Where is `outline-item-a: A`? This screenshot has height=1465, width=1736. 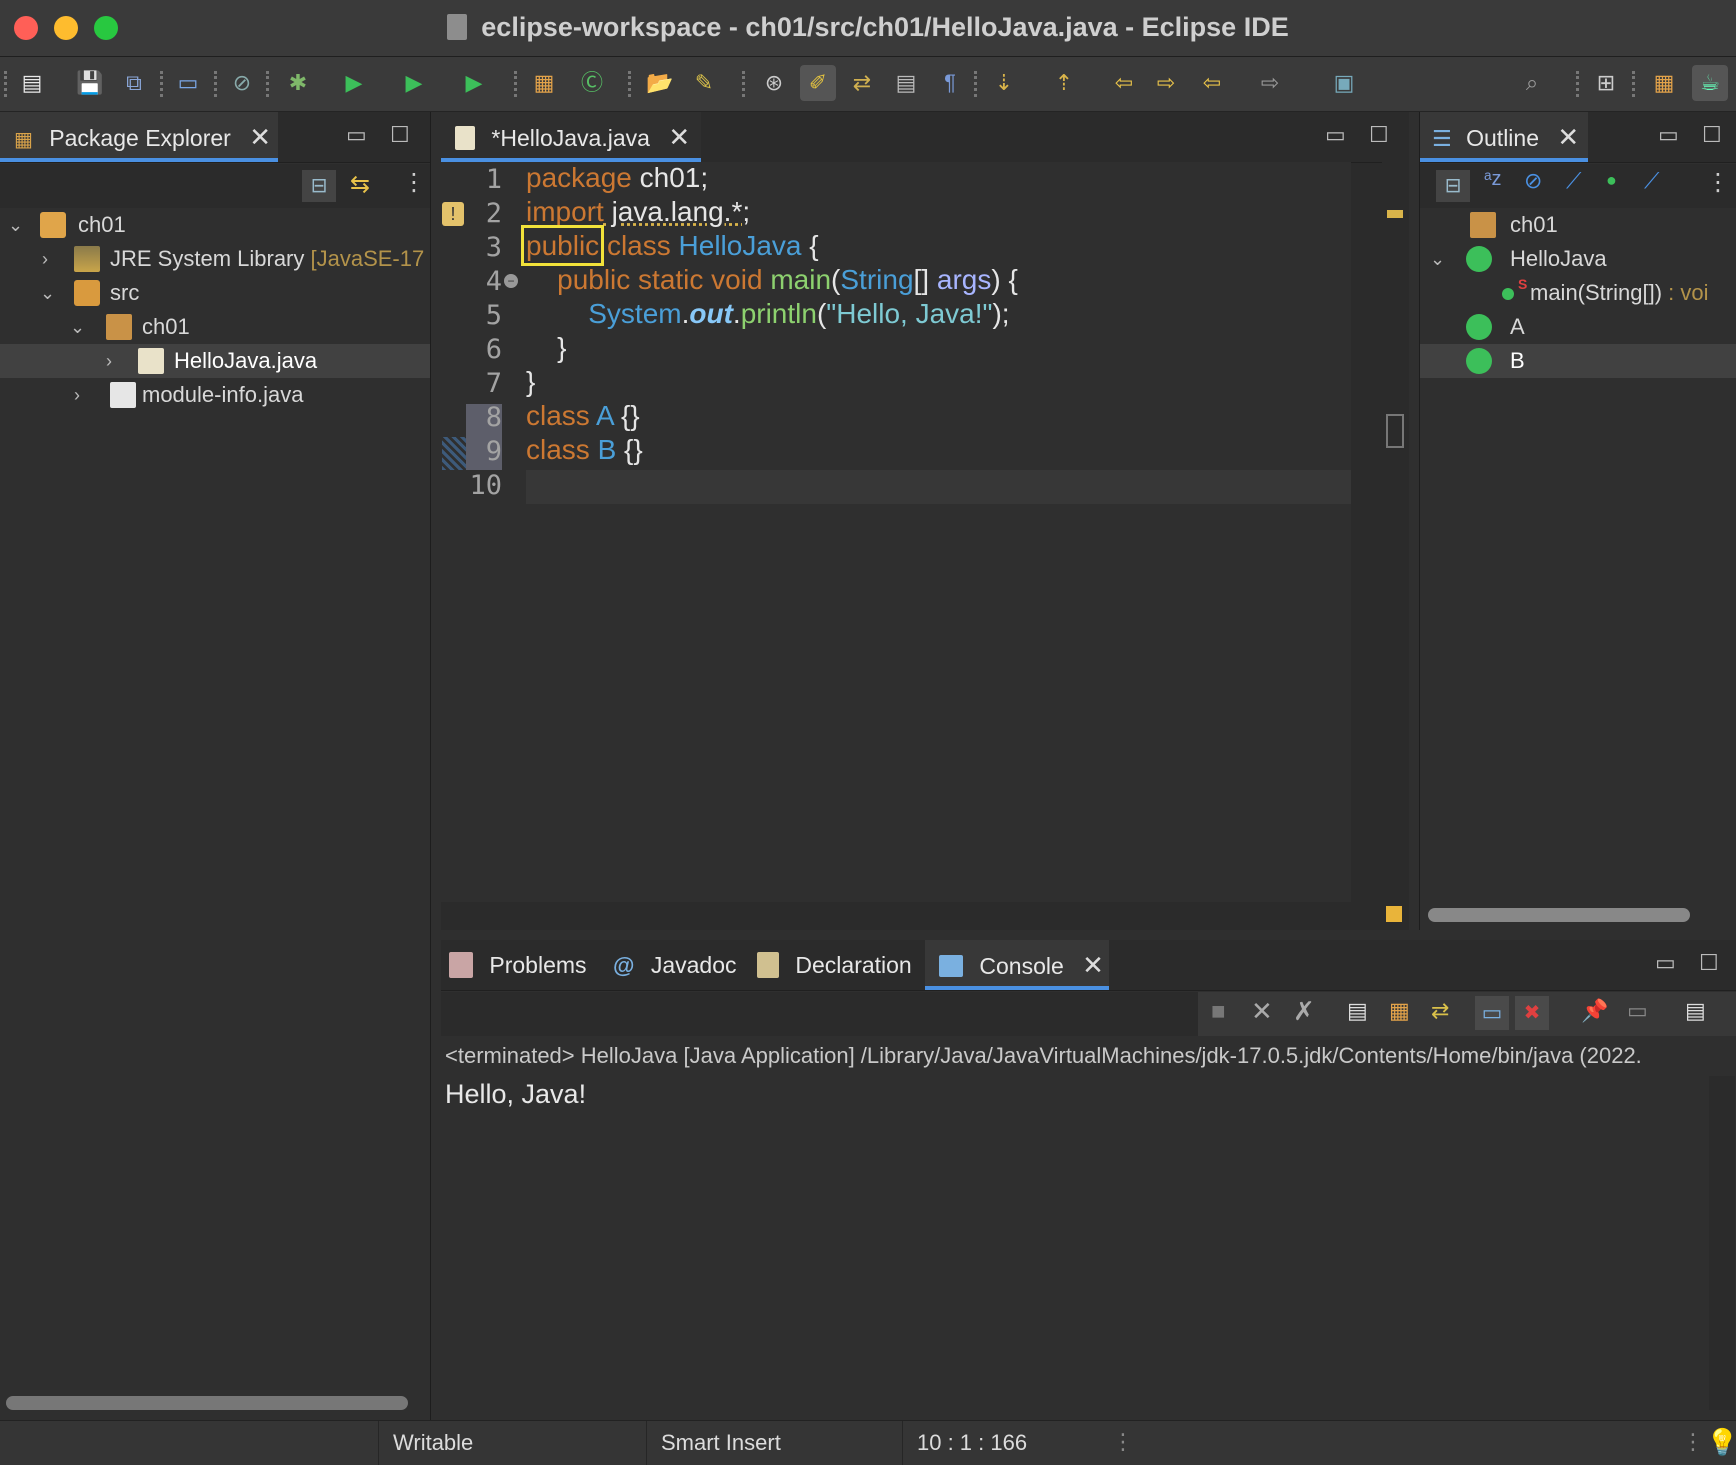 outline-item-a: A is located at coordinates (1578, 327).